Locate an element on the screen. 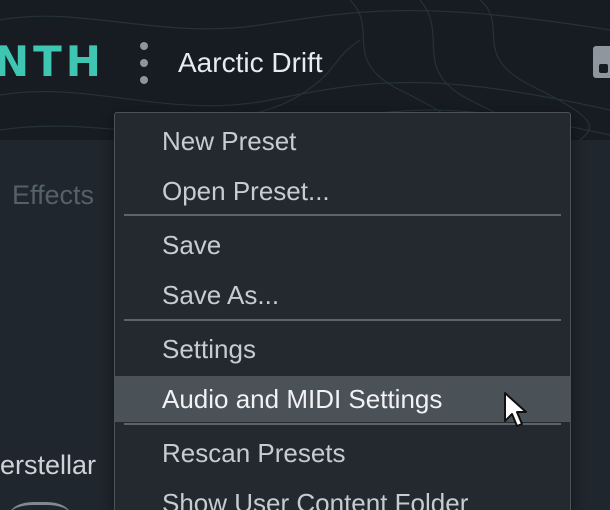 The image size is (610, 510). menu-item-audio-midi-settings: Audio and MIDI Settings is located at coordinates (342, 399).